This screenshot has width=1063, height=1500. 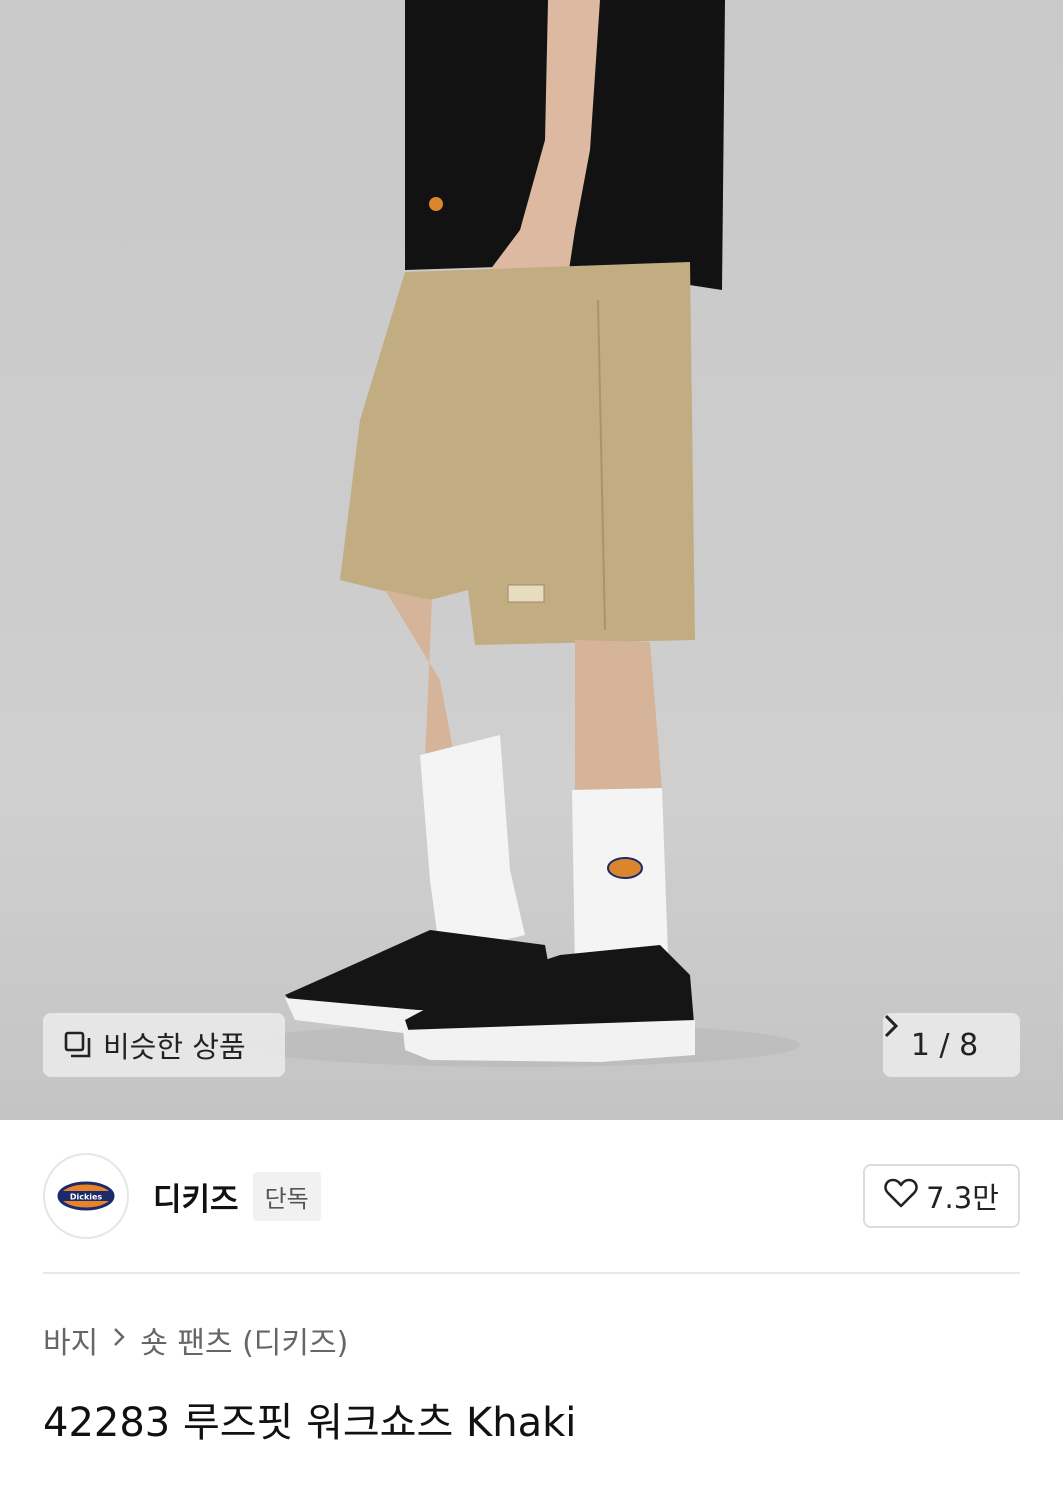 I want to click on breadcrumb-category: 바지, so click(x=70, y=1340).